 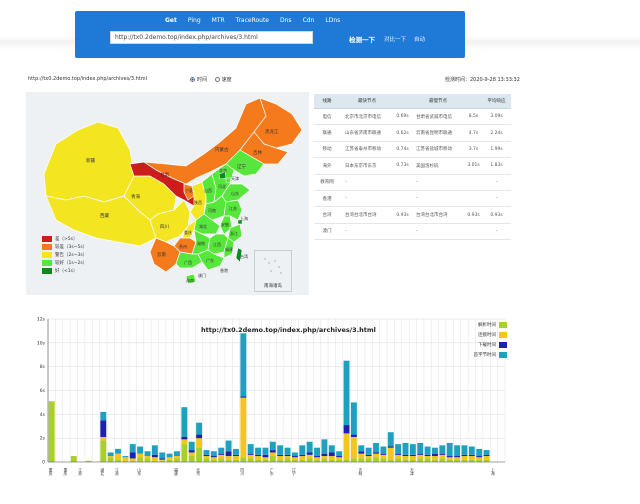 What do you see at coordinates (211, 37) in the screenshot?
I see `url-input` at bounding box center [211, 37].